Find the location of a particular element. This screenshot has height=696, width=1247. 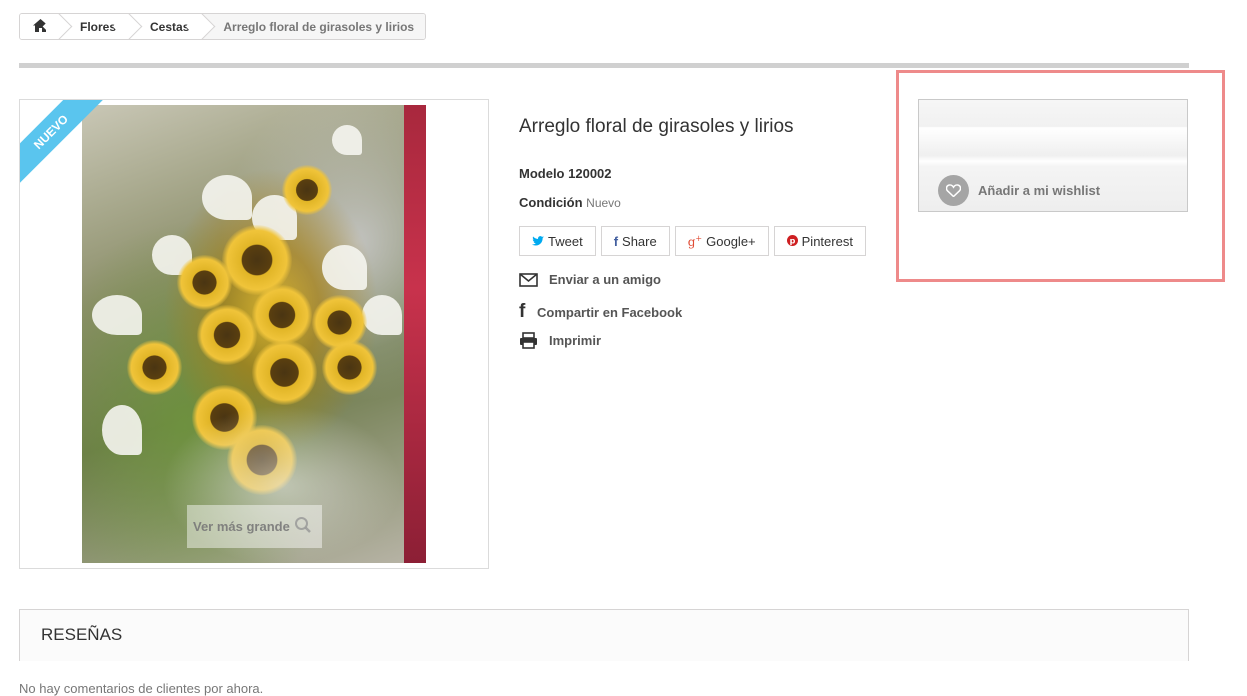

svg-text: p is located at coordinates (792, 240).